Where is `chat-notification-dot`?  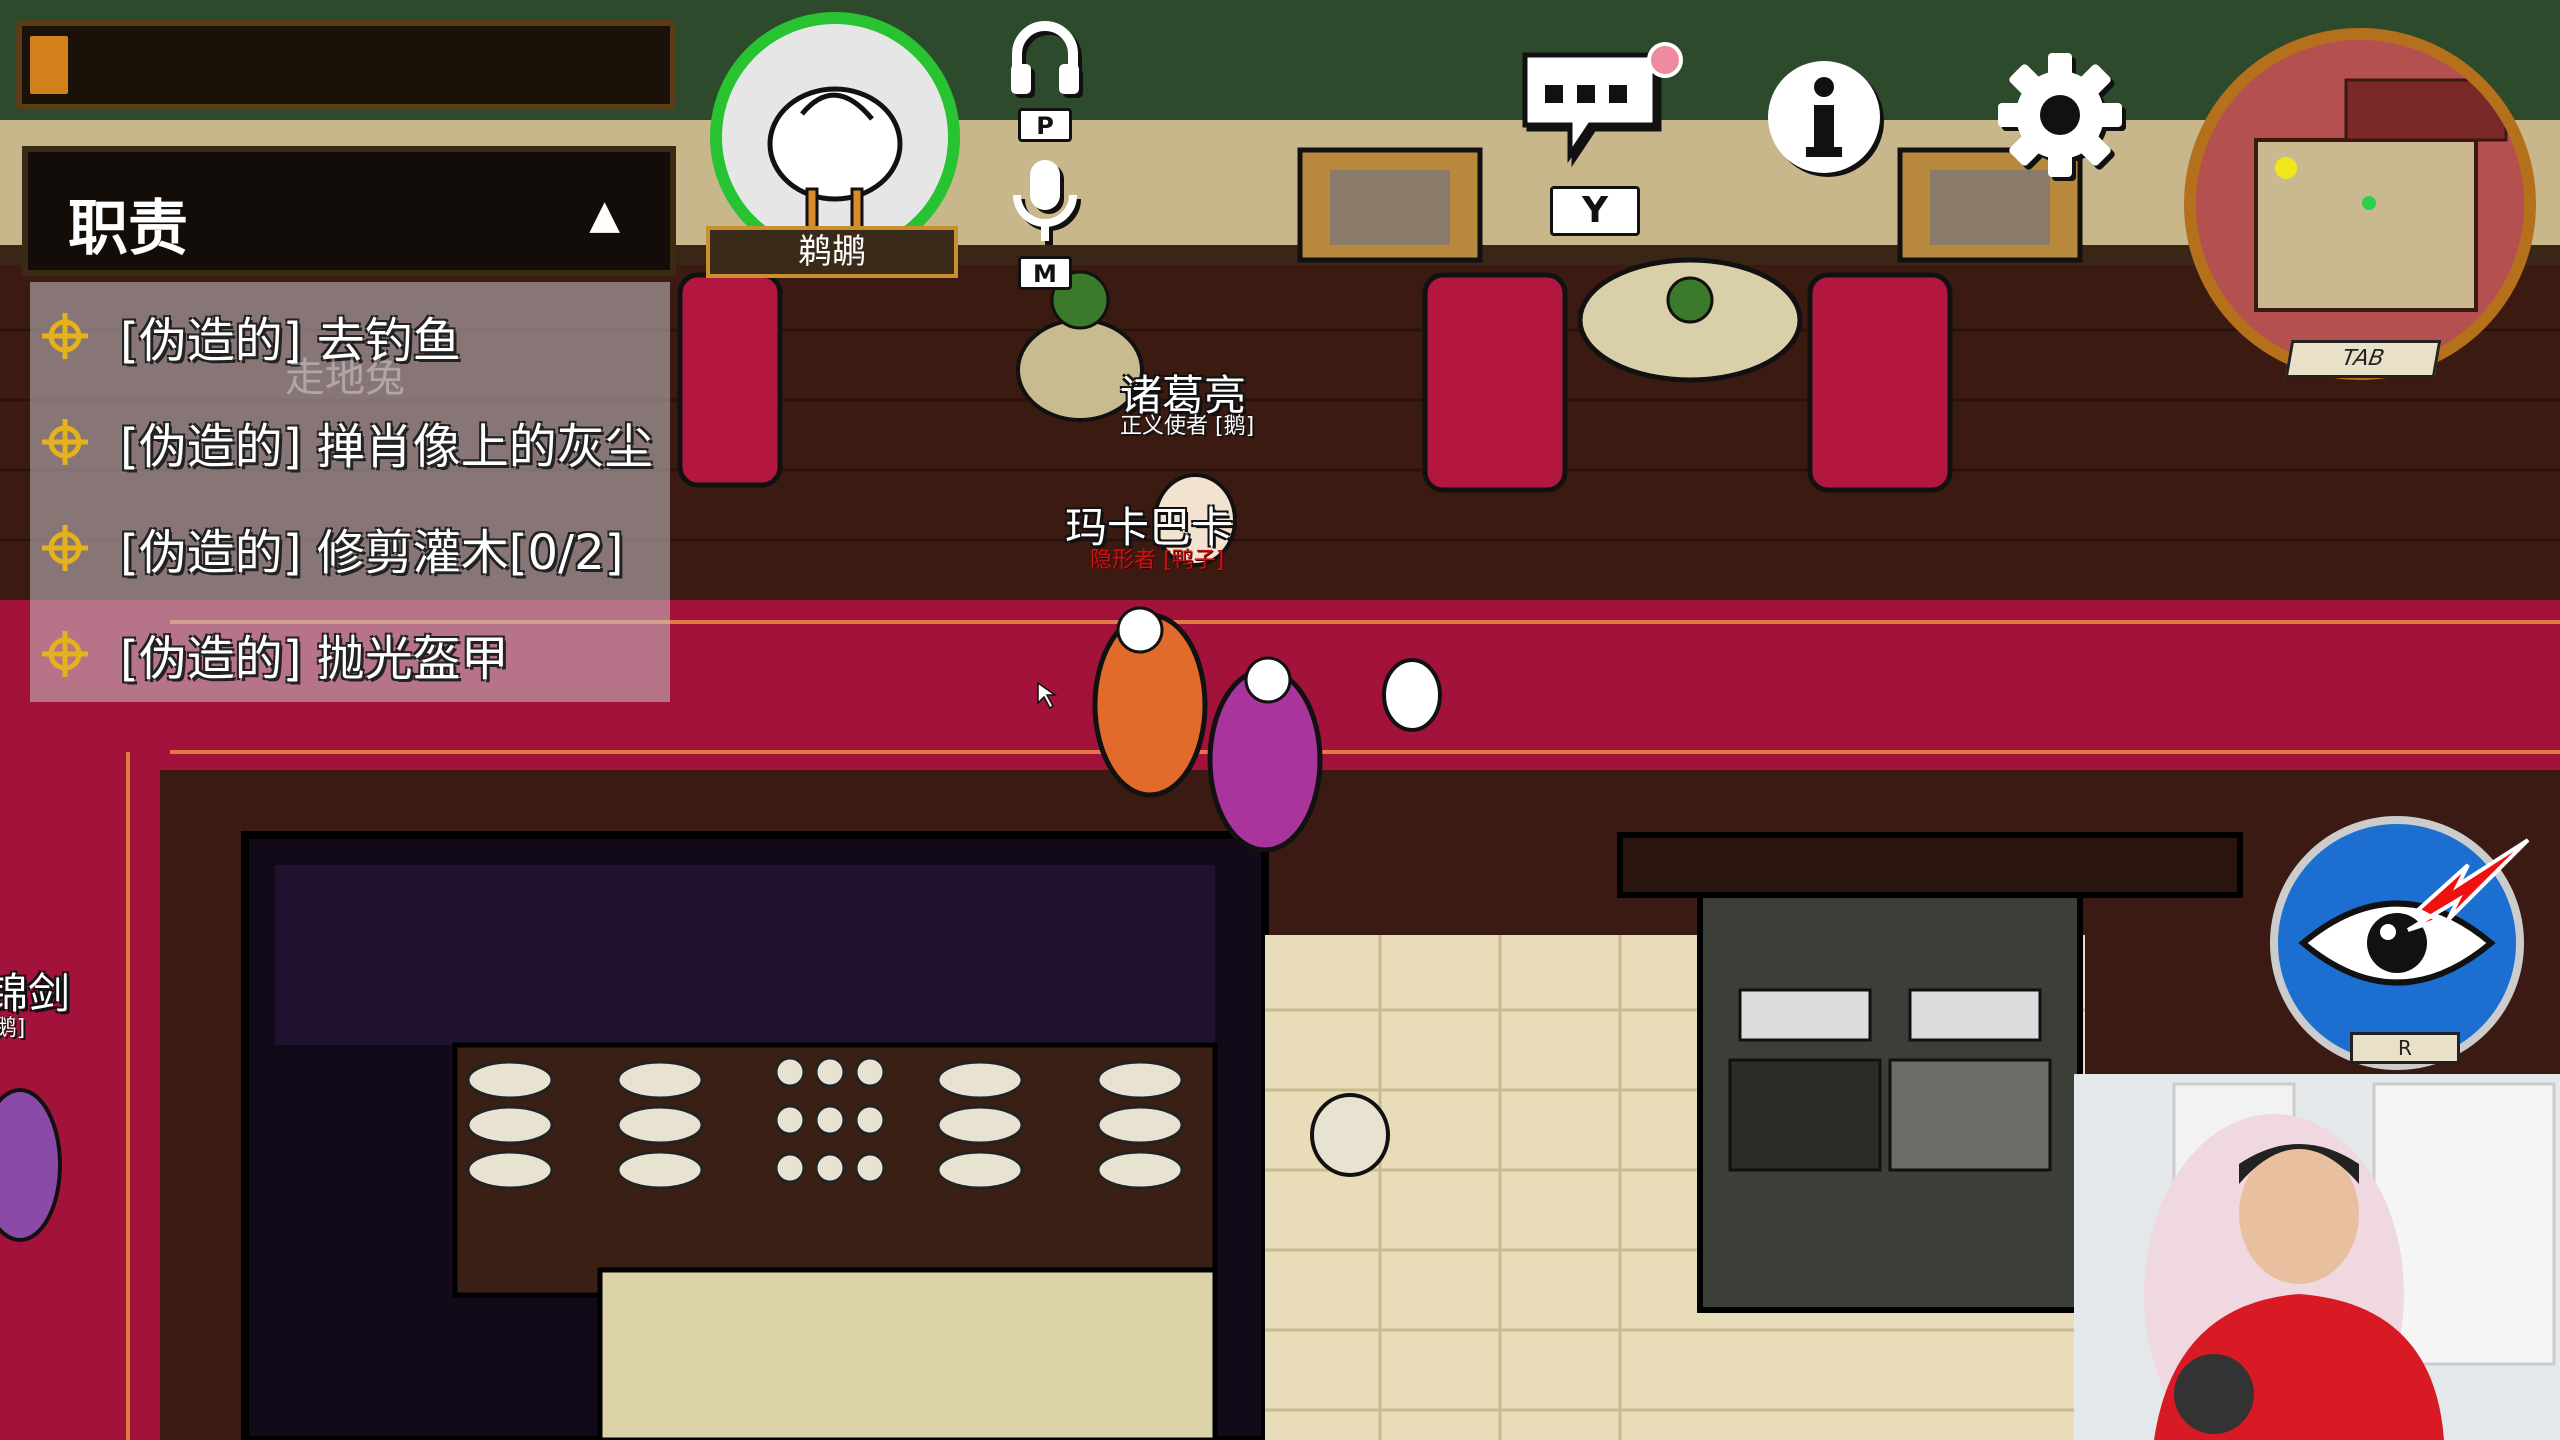 chat-notification-dot is located at coordinates (1665, 60).